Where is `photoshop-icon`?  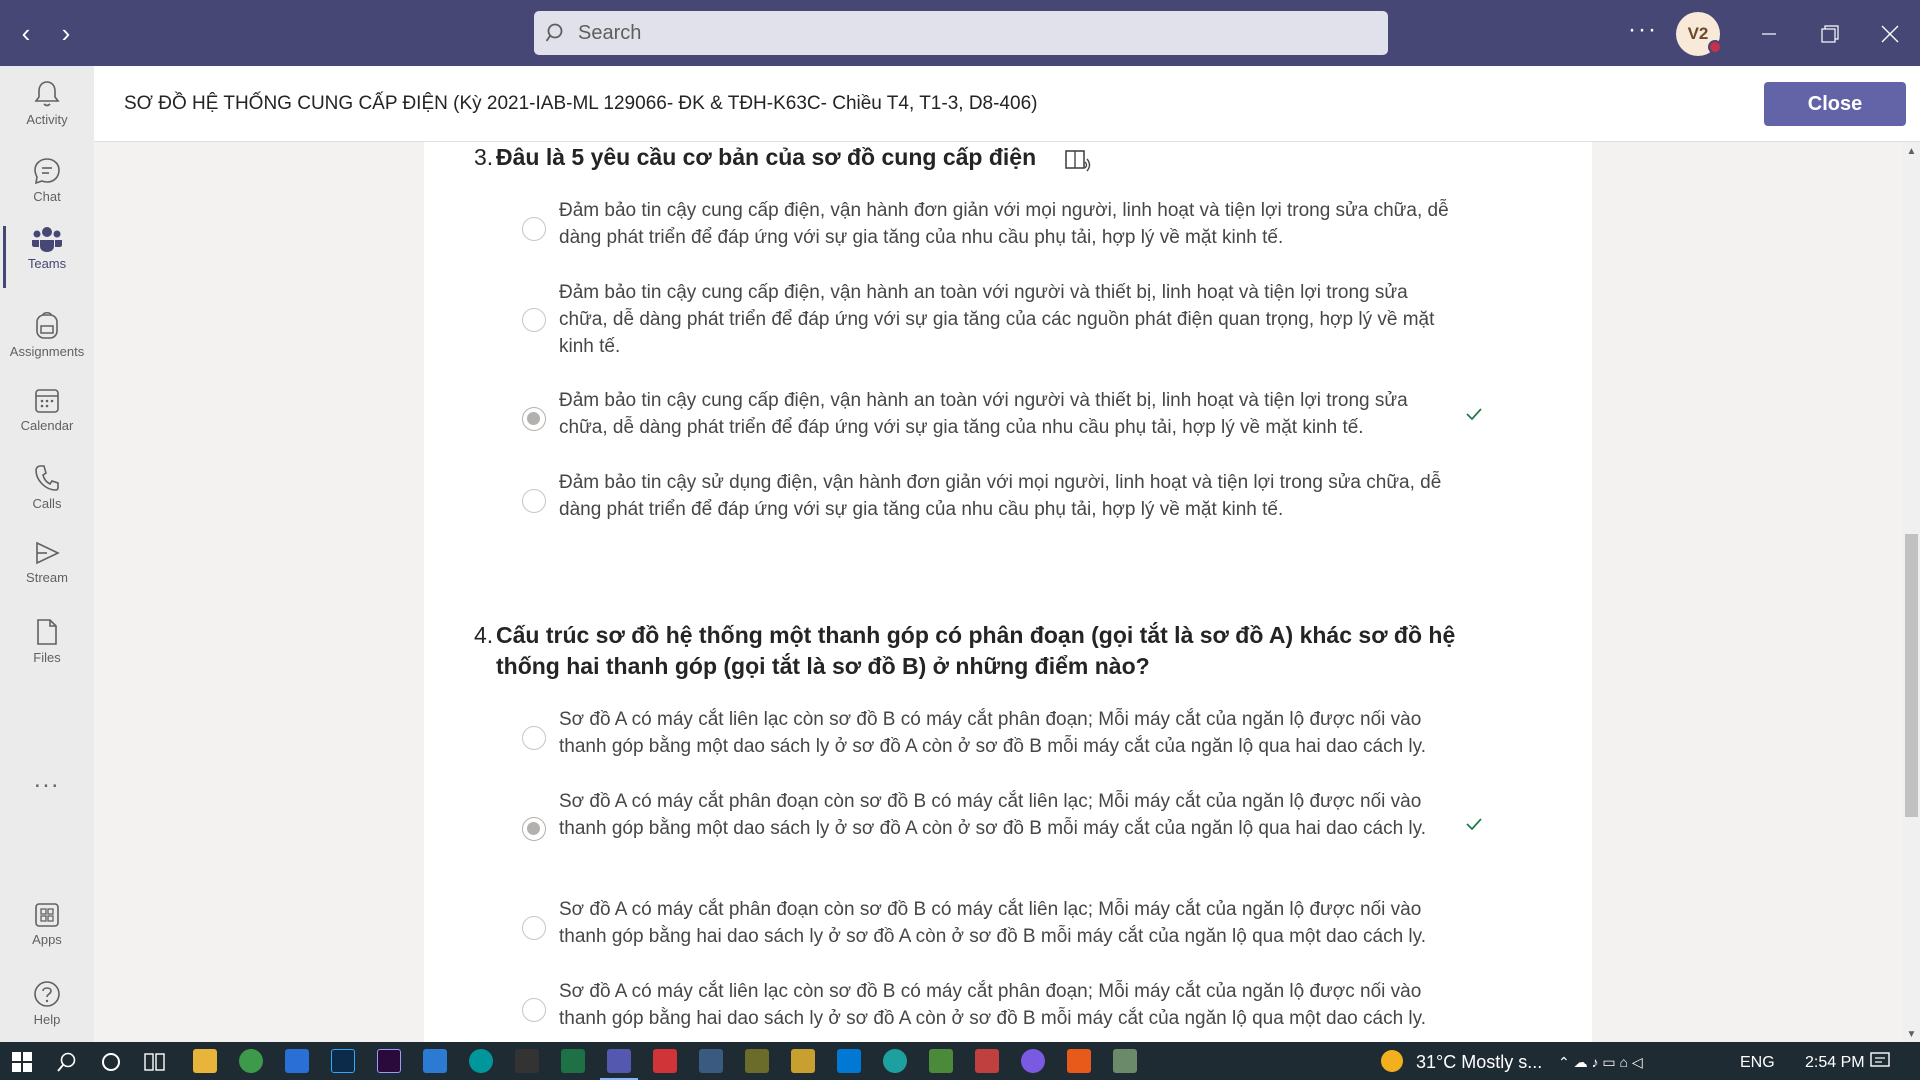
photoshop-icon is located at coordinates (343, 1061).